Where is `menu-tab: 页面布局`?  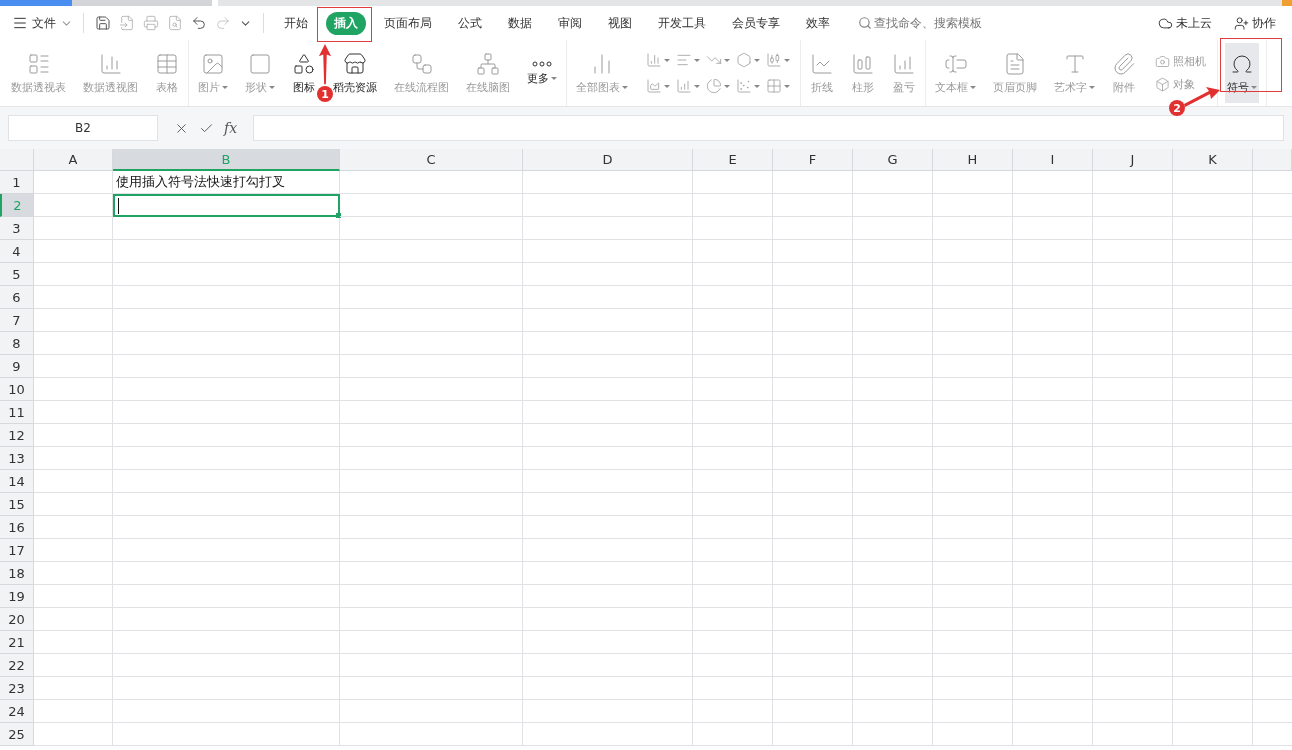 menu-tab: 页面布局 is located at coordinates (408, 23).